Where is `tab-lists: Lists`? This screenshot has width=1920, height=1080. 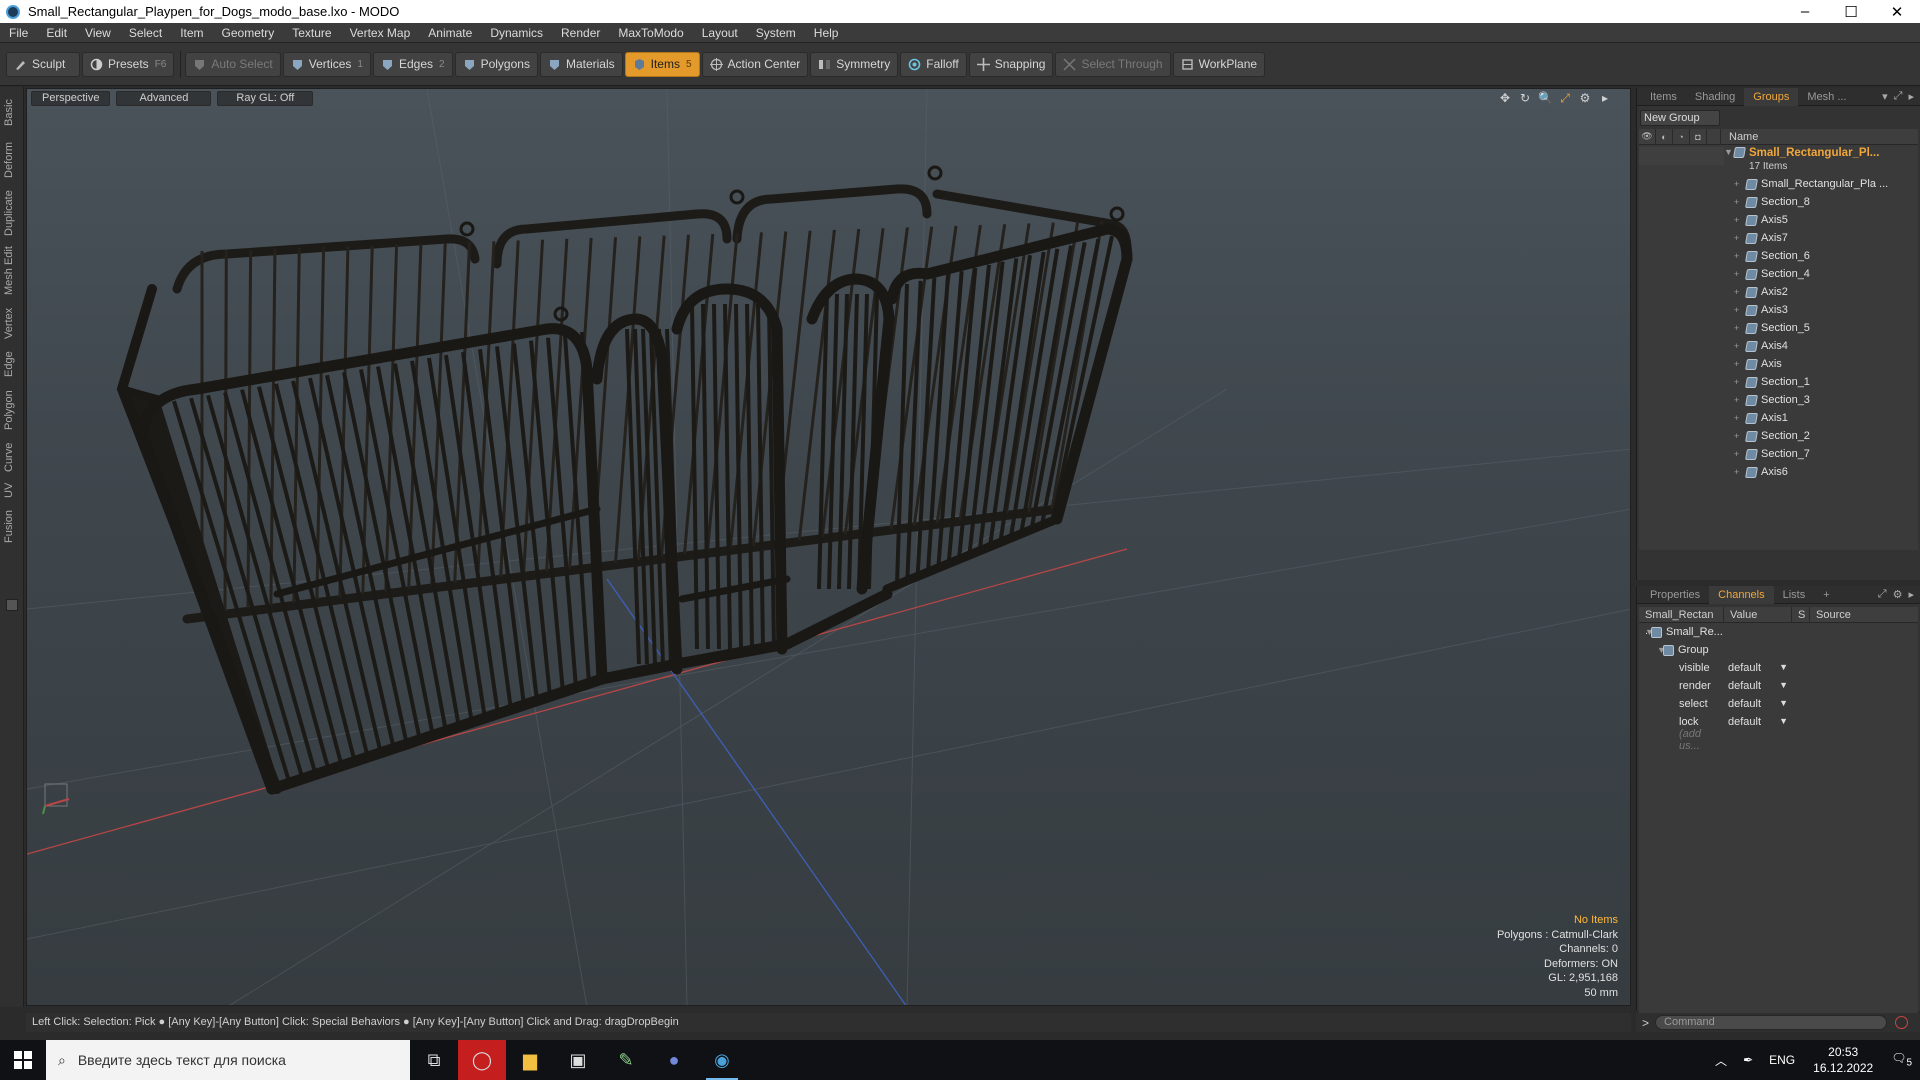 tab-lists: Lists is located at coordinates (1794, 595).